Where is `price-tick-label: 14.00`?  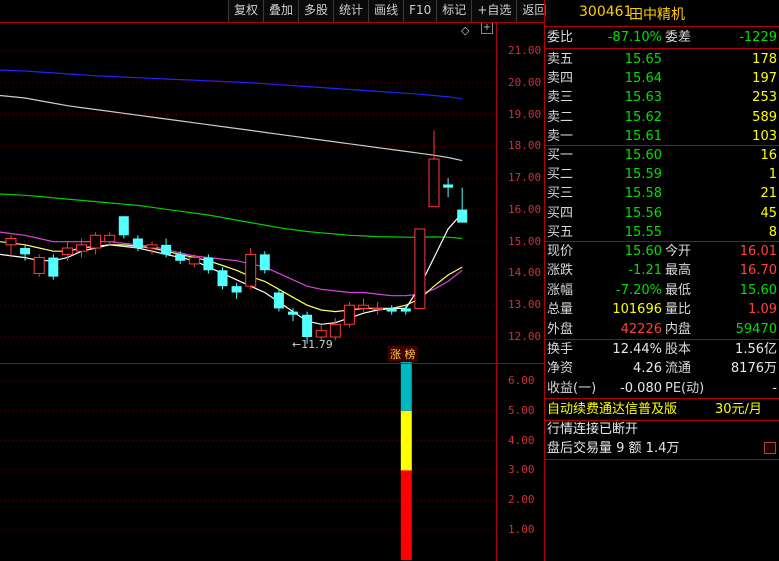
price-tick-label: 14.00 is located at coordinates (525, 273).